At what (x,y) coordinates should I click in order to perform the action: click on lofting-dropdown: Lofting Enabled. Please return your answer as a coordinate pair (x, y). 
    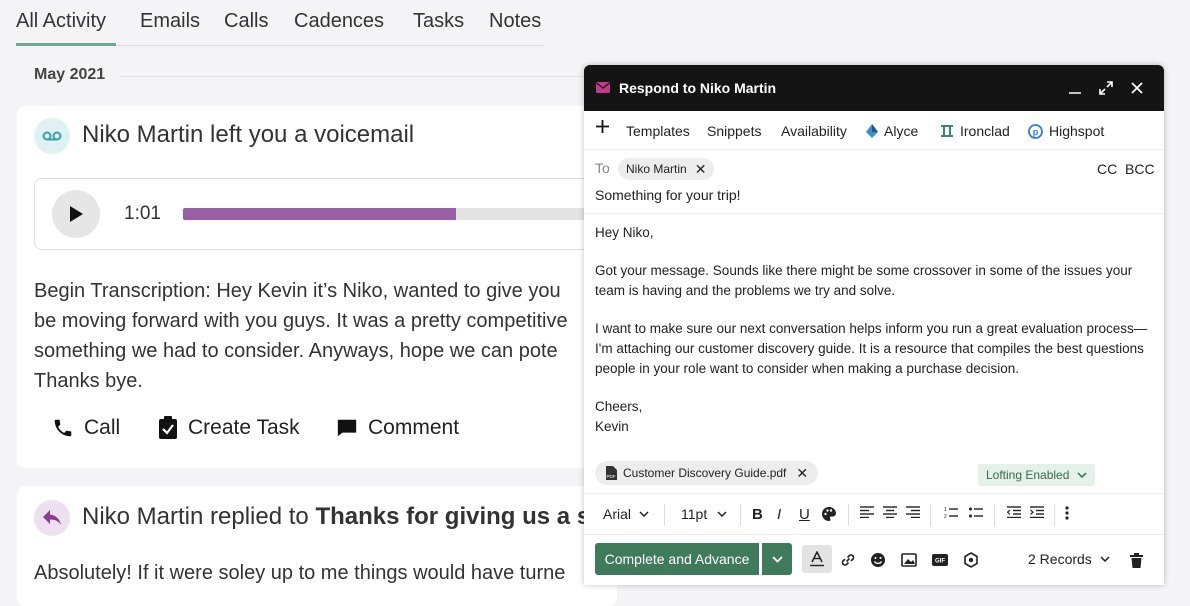
    Looking at the image, I should click on (1037, 475).